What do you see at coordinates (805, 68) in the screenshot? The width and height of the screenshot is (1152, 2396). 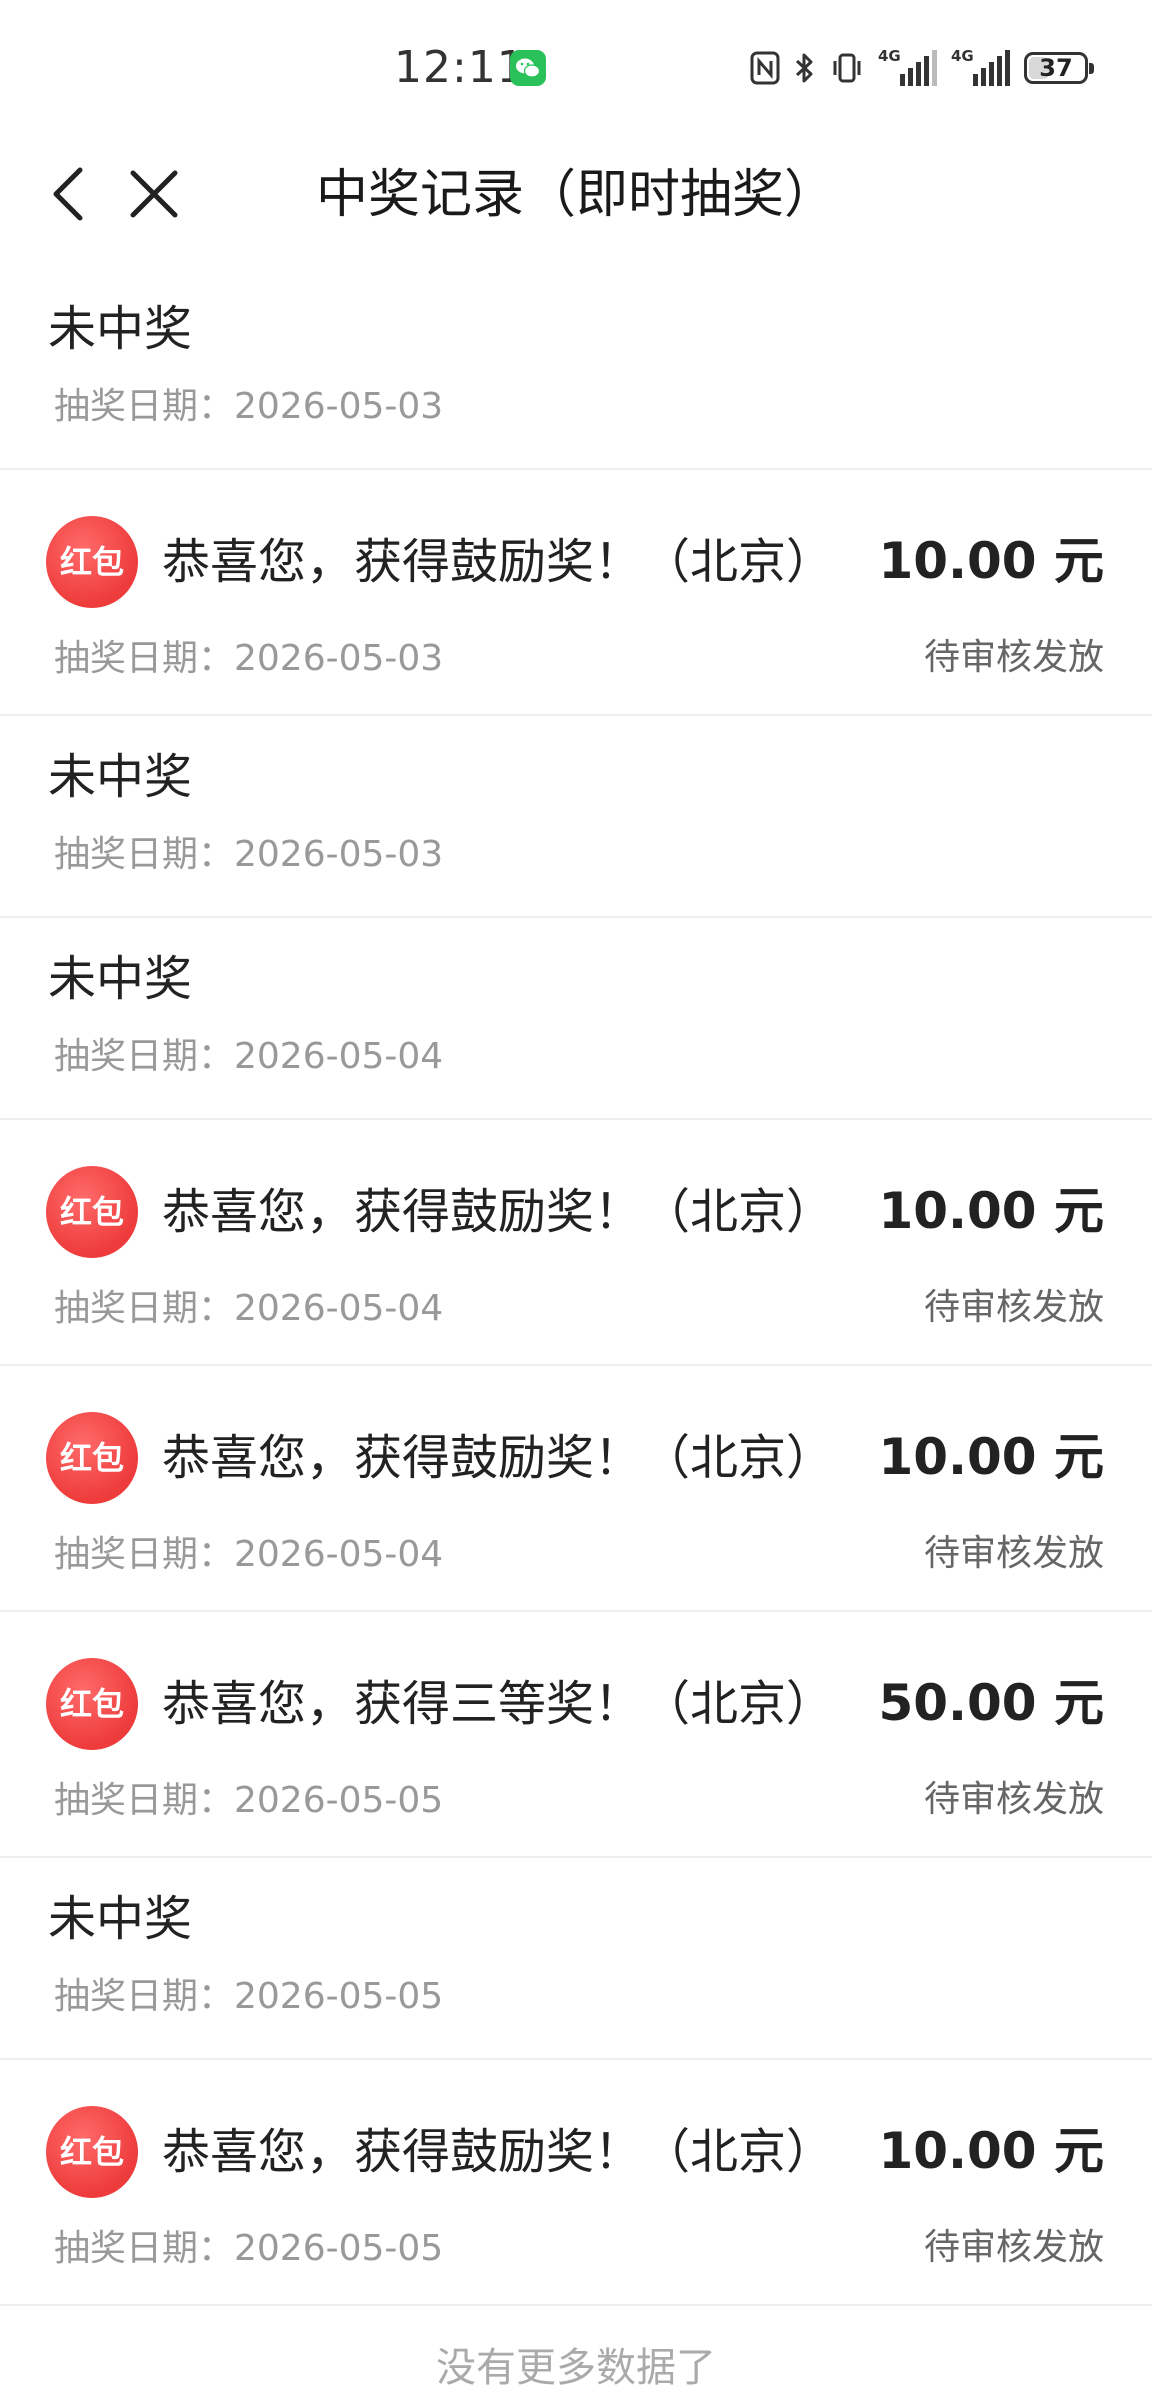 I see `bluetooth-icon` at bounding box center [805, 68].